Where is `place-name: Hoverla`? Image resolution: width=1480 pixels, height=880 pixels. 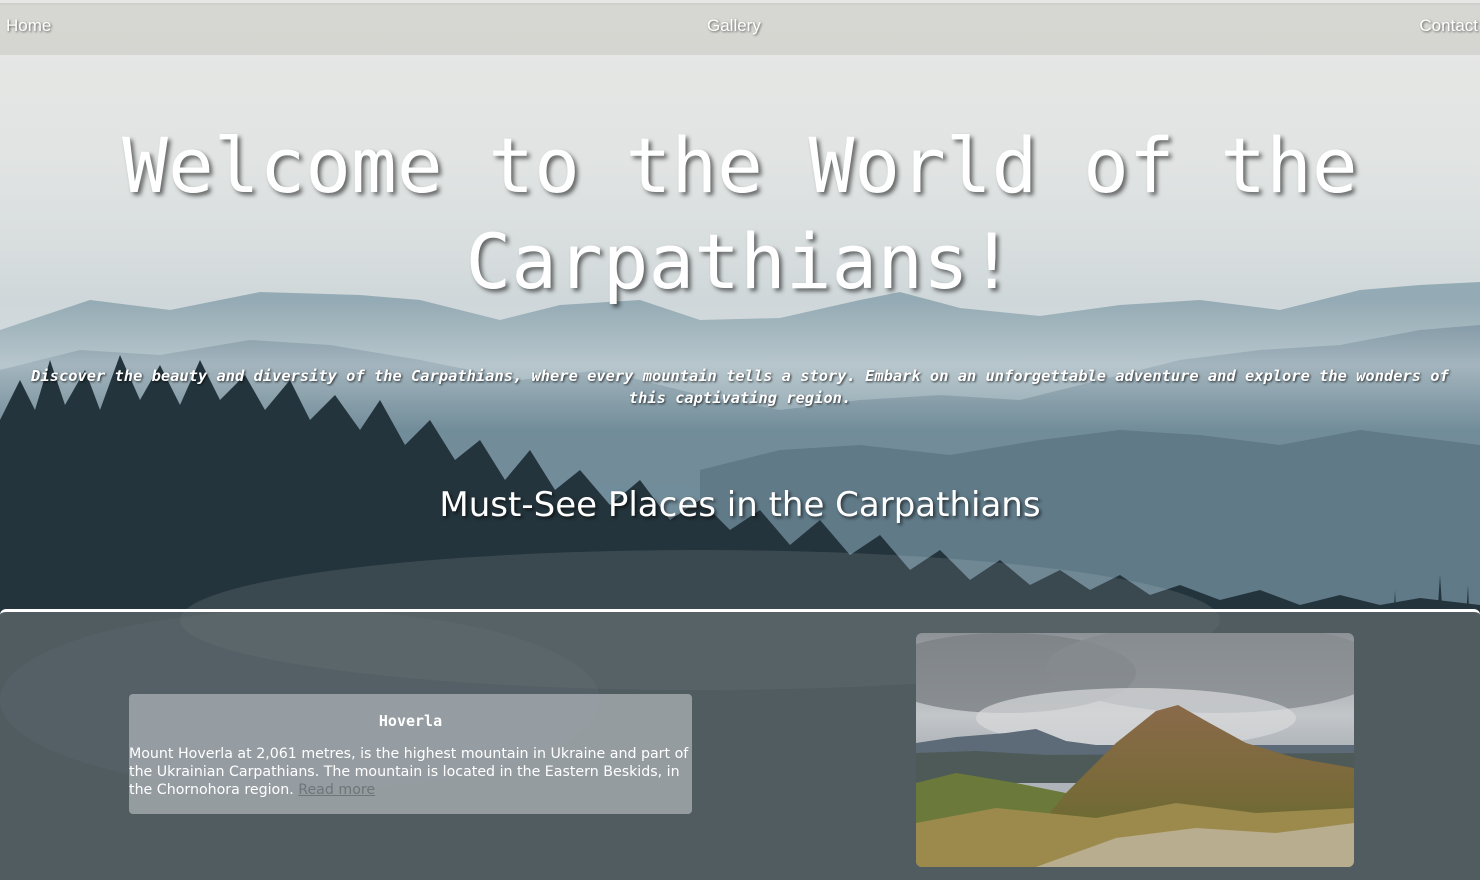
place-name: Hoverla is located at coordinates (410, 721).